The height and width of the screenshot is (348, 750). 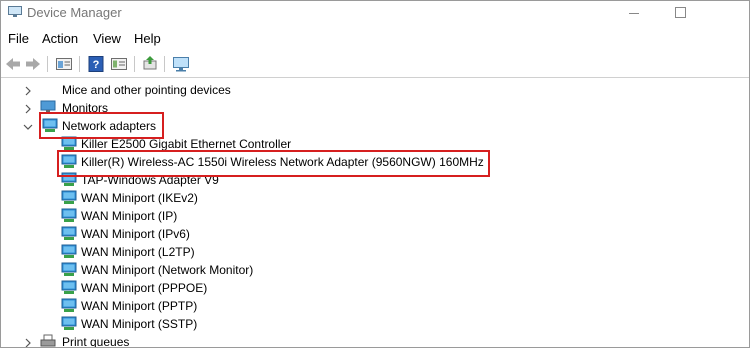 I want to click on tree-item-label: Print queues, so click(x=96, y=341).